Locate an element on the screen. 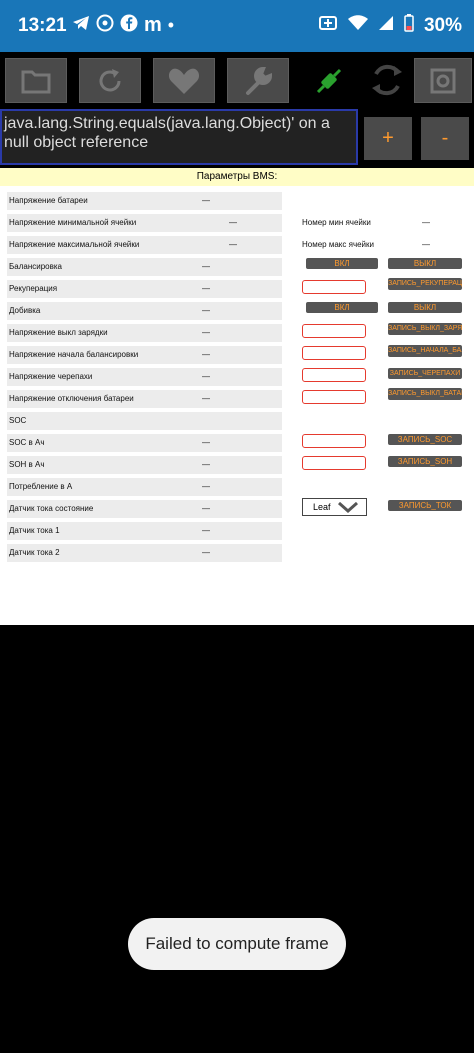  write-turtle-button: ЗАПИСЬ_ЧЕРЕПАХИ is located at coordinates (425, 373).